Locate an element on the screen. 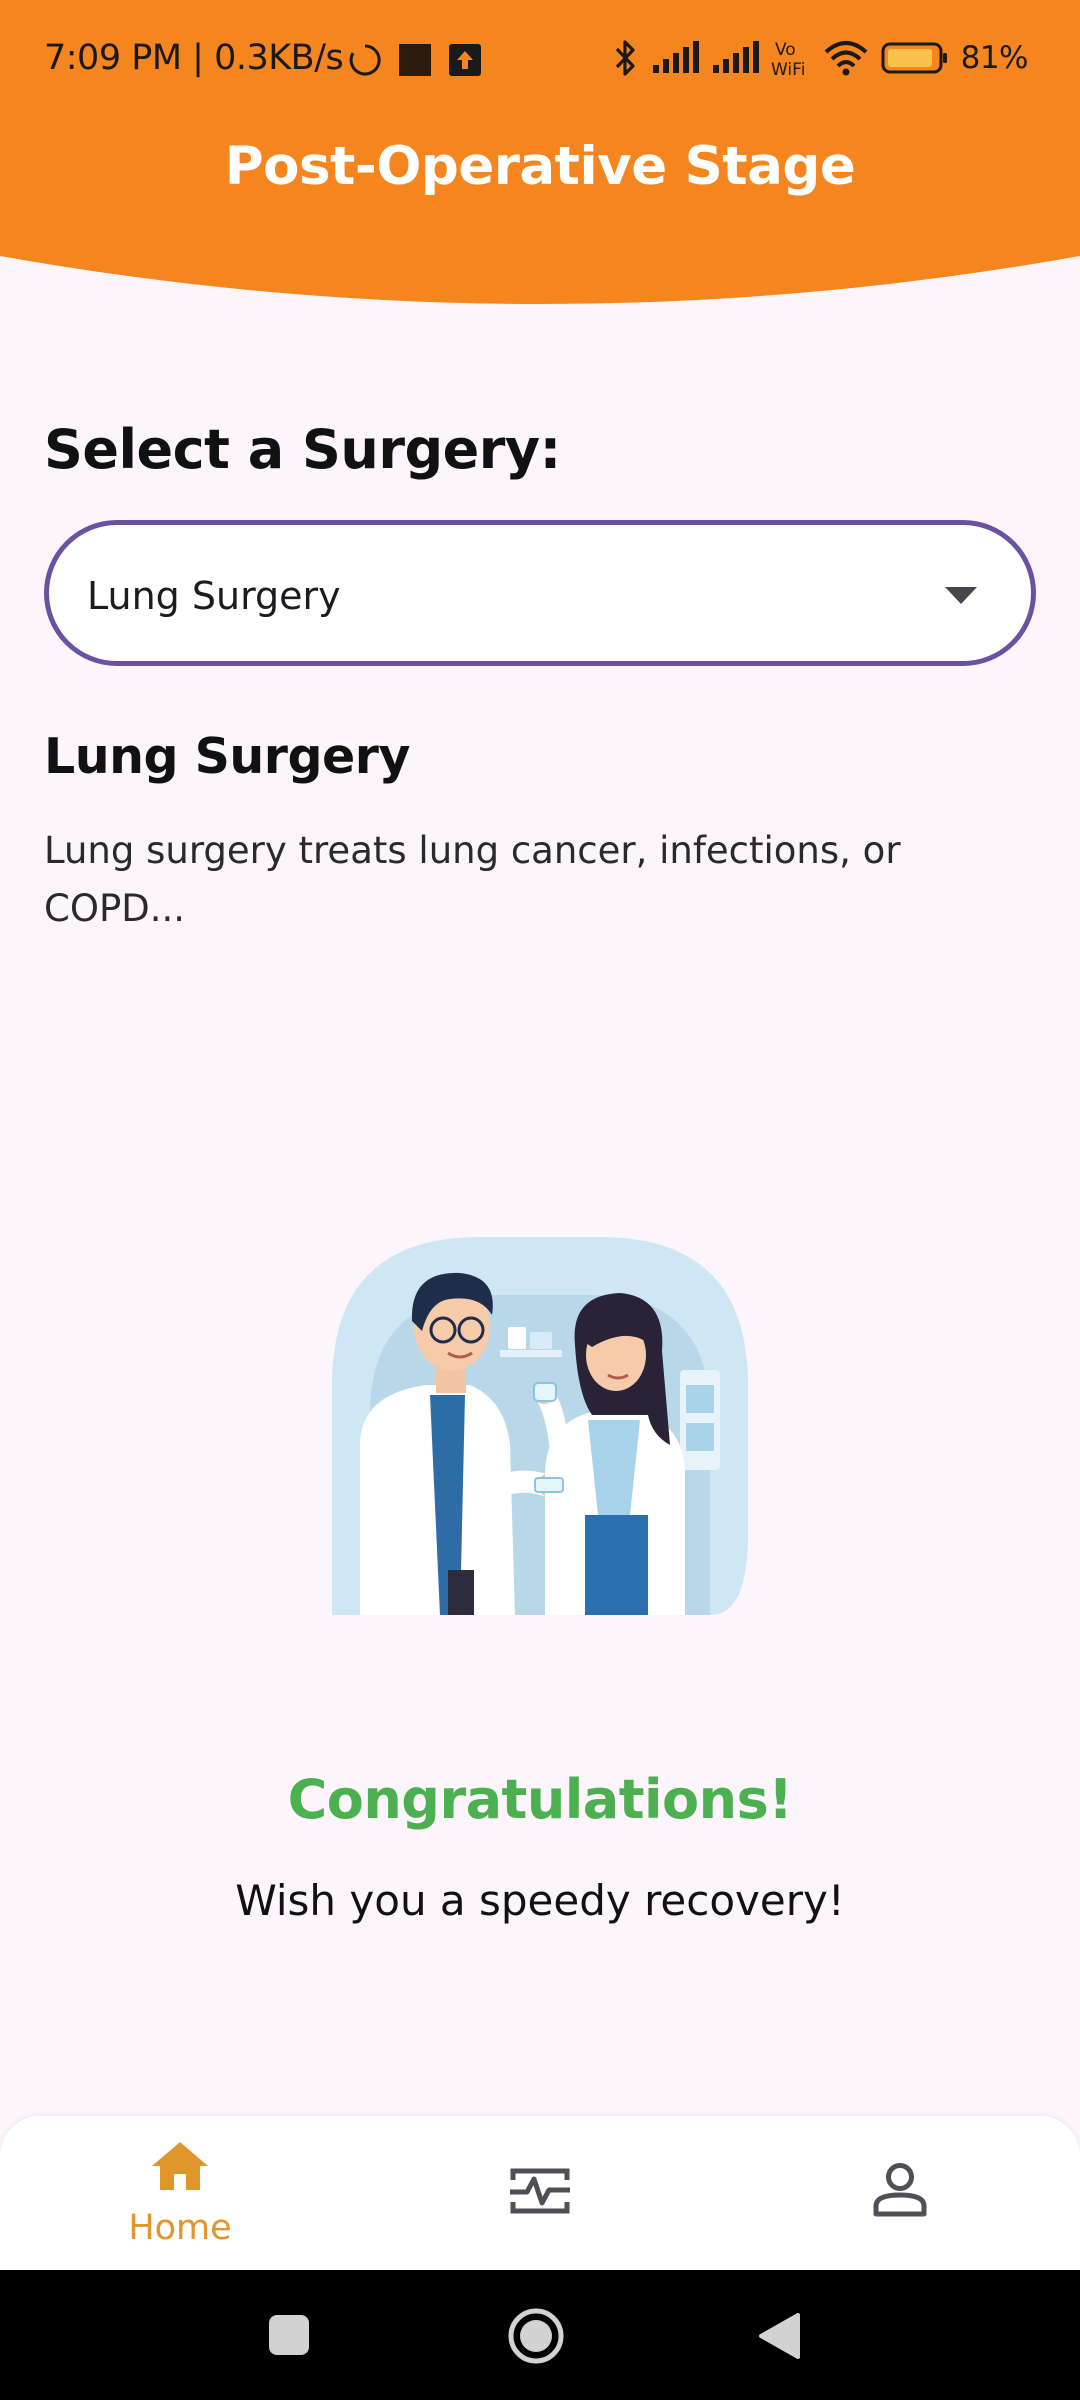 This screenshot has width=1080, height=2400. svg-text: WiFi is located at coordinates (788, 69).